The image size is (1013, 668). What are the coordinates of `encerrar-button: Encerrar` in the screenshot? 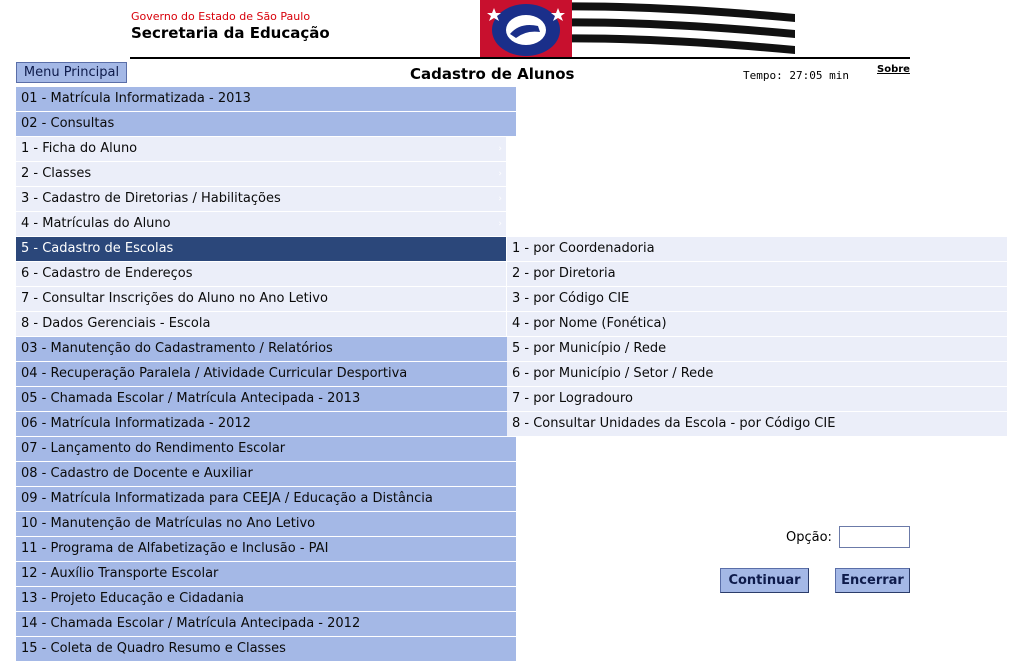 It's located at (872, 580).